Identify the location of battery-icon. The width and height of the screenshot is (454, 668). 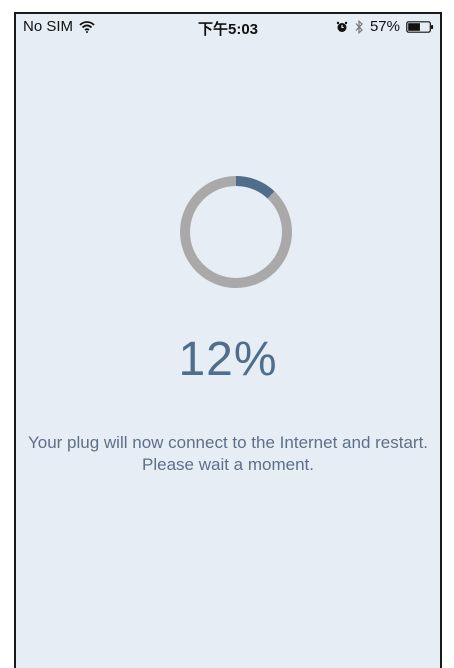
(420, 26).